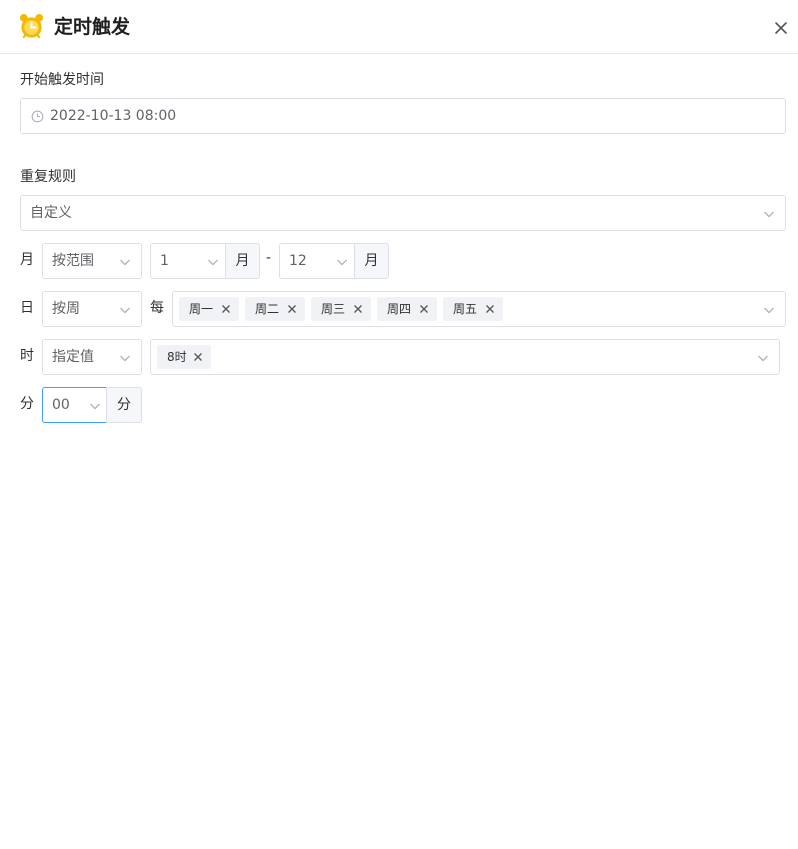 The height and width of the screenshot is (849, 798). I want to click on month-from-select: 1, so click(188, 261).